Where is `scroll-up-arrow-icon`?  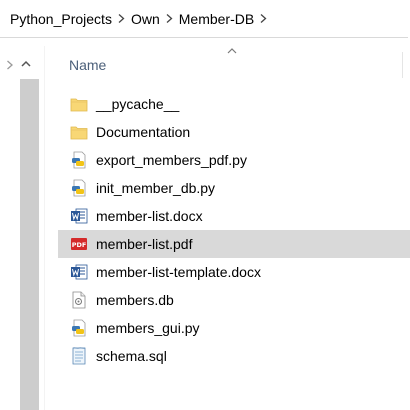 scroll-up-arrow-icon is located at coordinates (26, 64).